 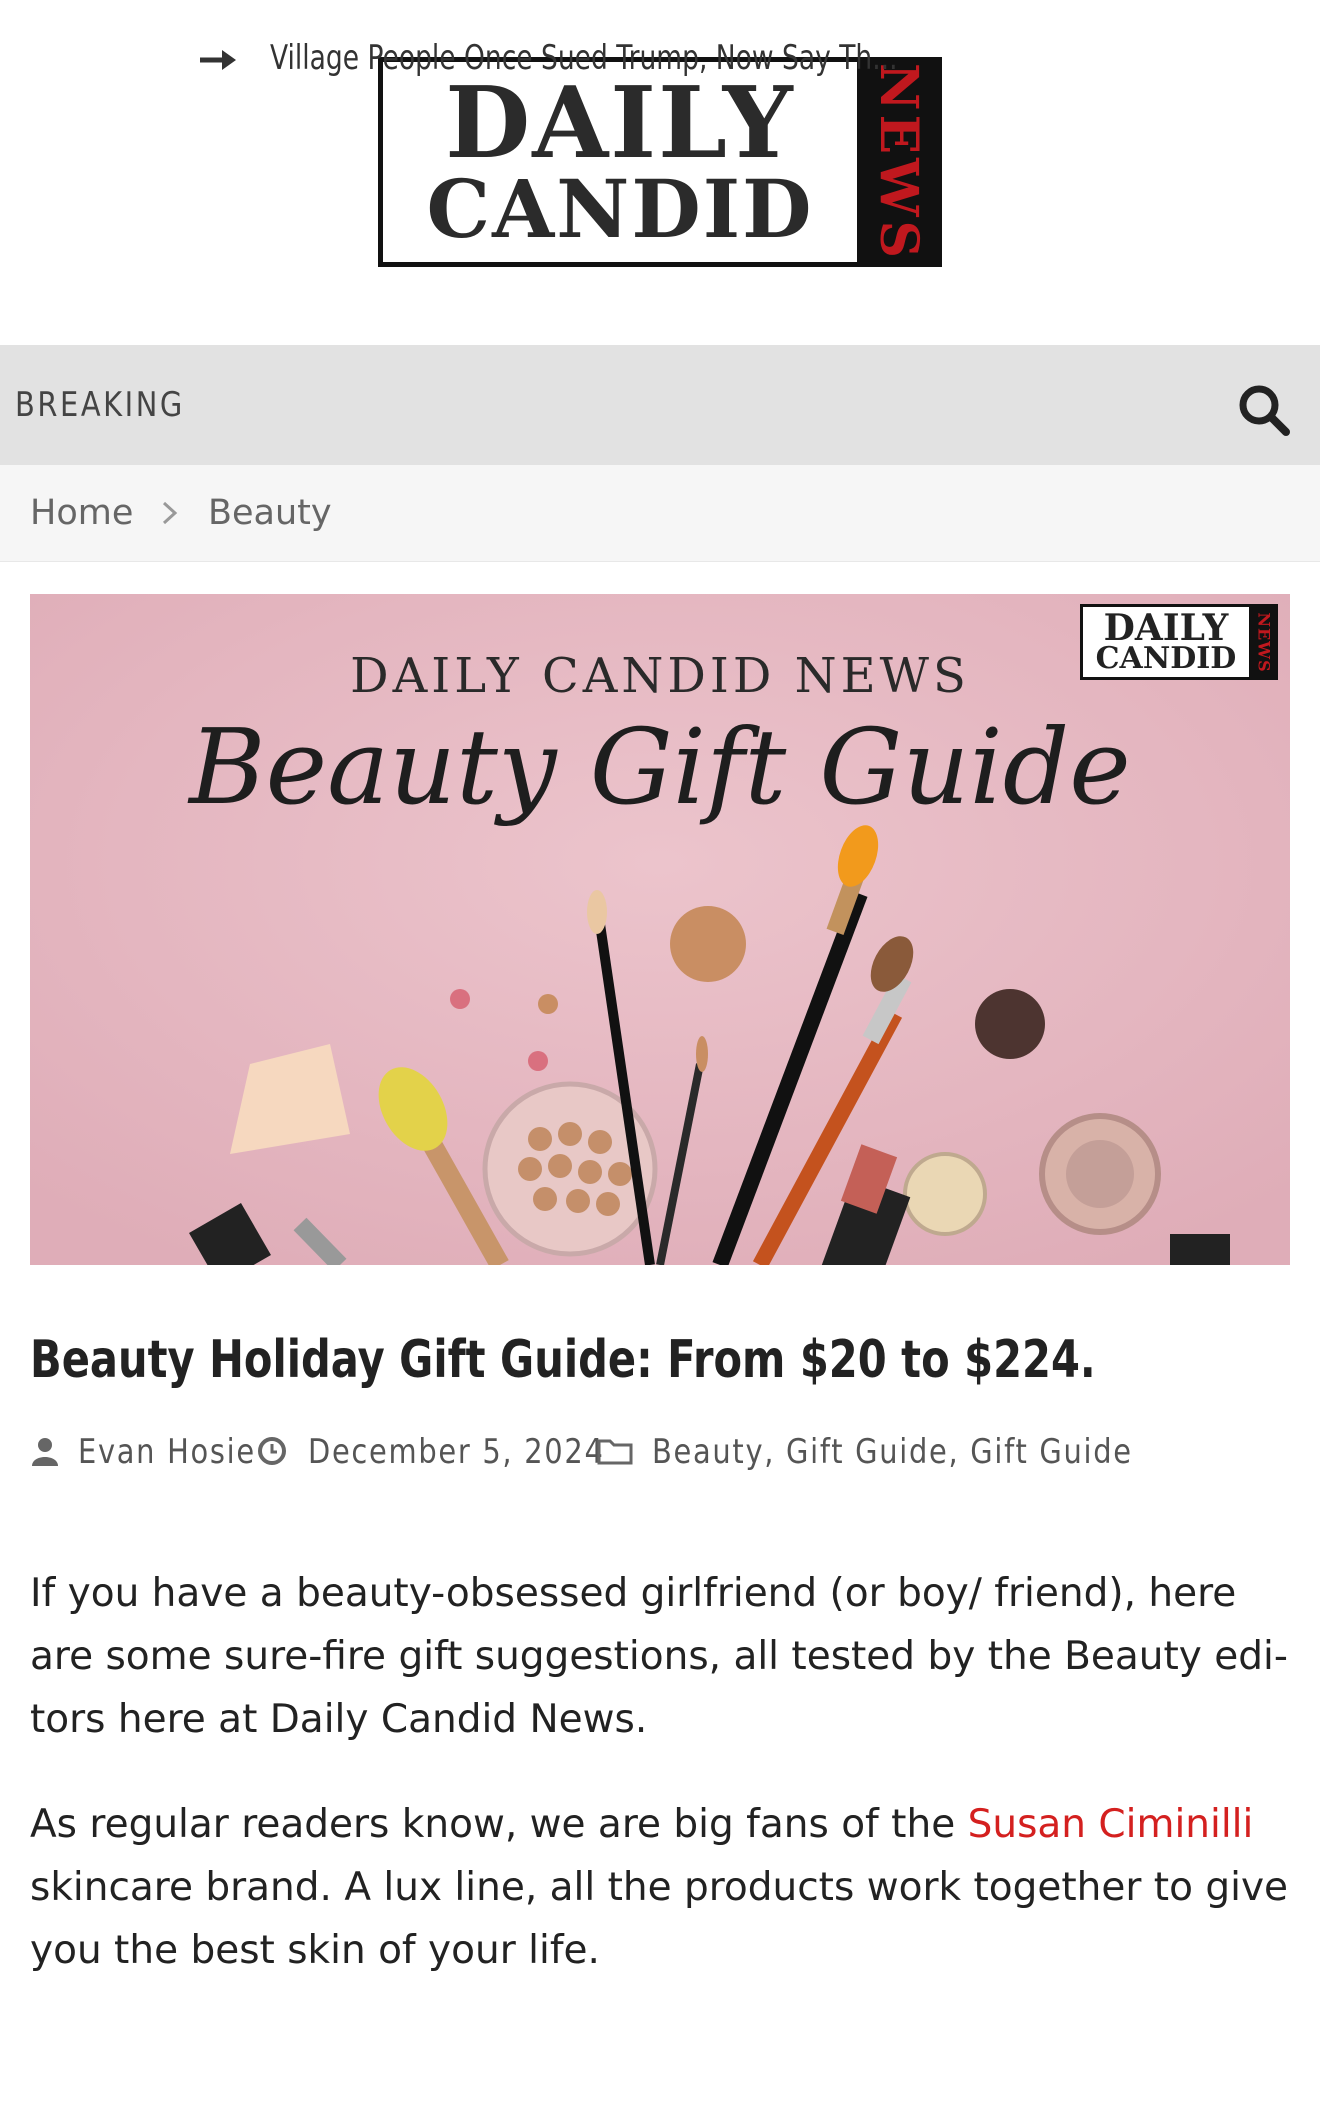 What do you see at coordinates (81, 513) in the screenshot?
I see `breadcrumb-home-link: Home` at bounding box center [81, 513].